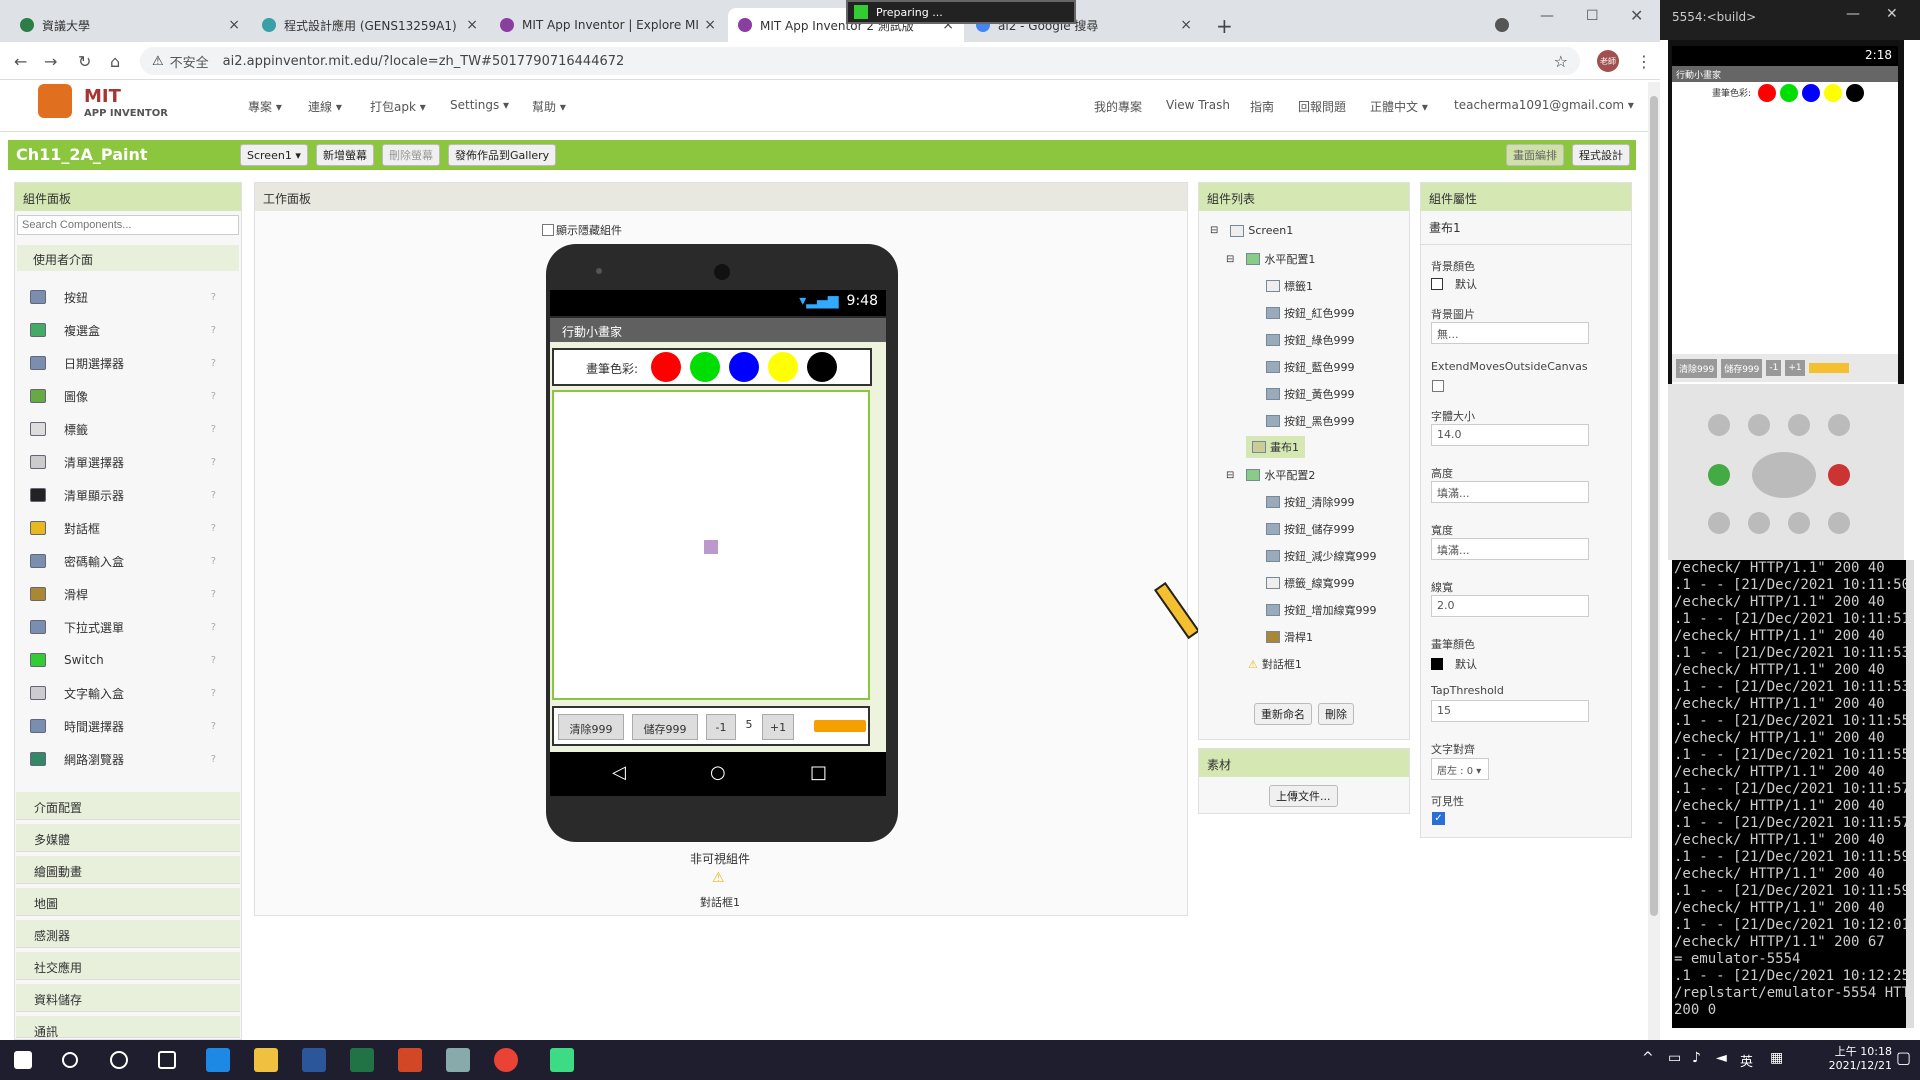 This screenshot has width=1920, height=1080. What do you see at coordinates (411, 155) in the screenshot?
I see `remove-screen-button: 刪除螢幕` at bounding box center [411, 155].